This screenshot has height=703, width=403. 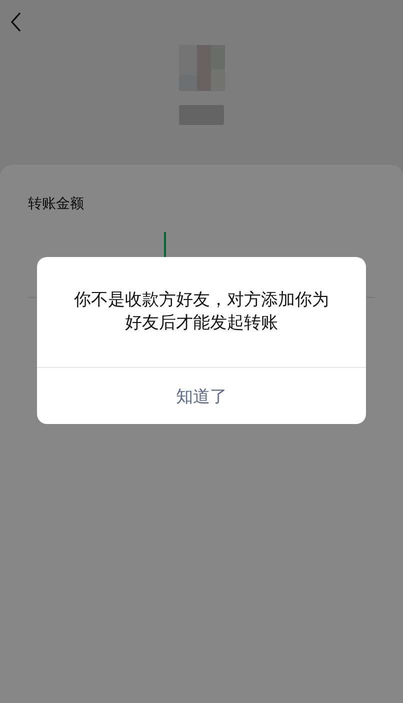 I want to click on amount-label: 转账金额, so click(x=56, y=204).